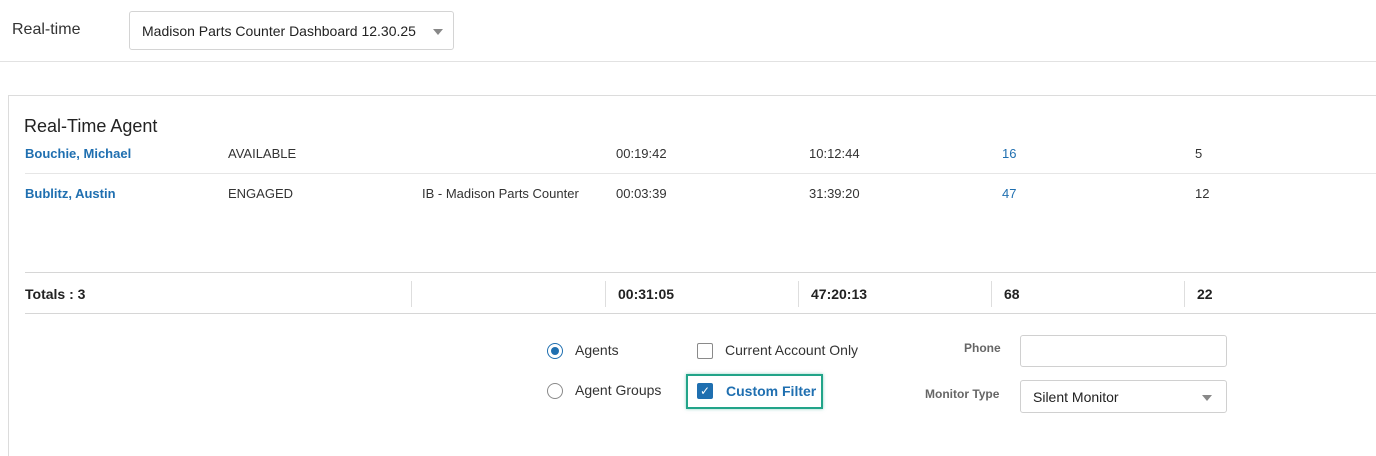 This screenshot has width=1376, height=456. What do you see at coordinates (1012, 294) in the screenshot?
I see `totals-calls: 68` at bounding box center [1012, 294].